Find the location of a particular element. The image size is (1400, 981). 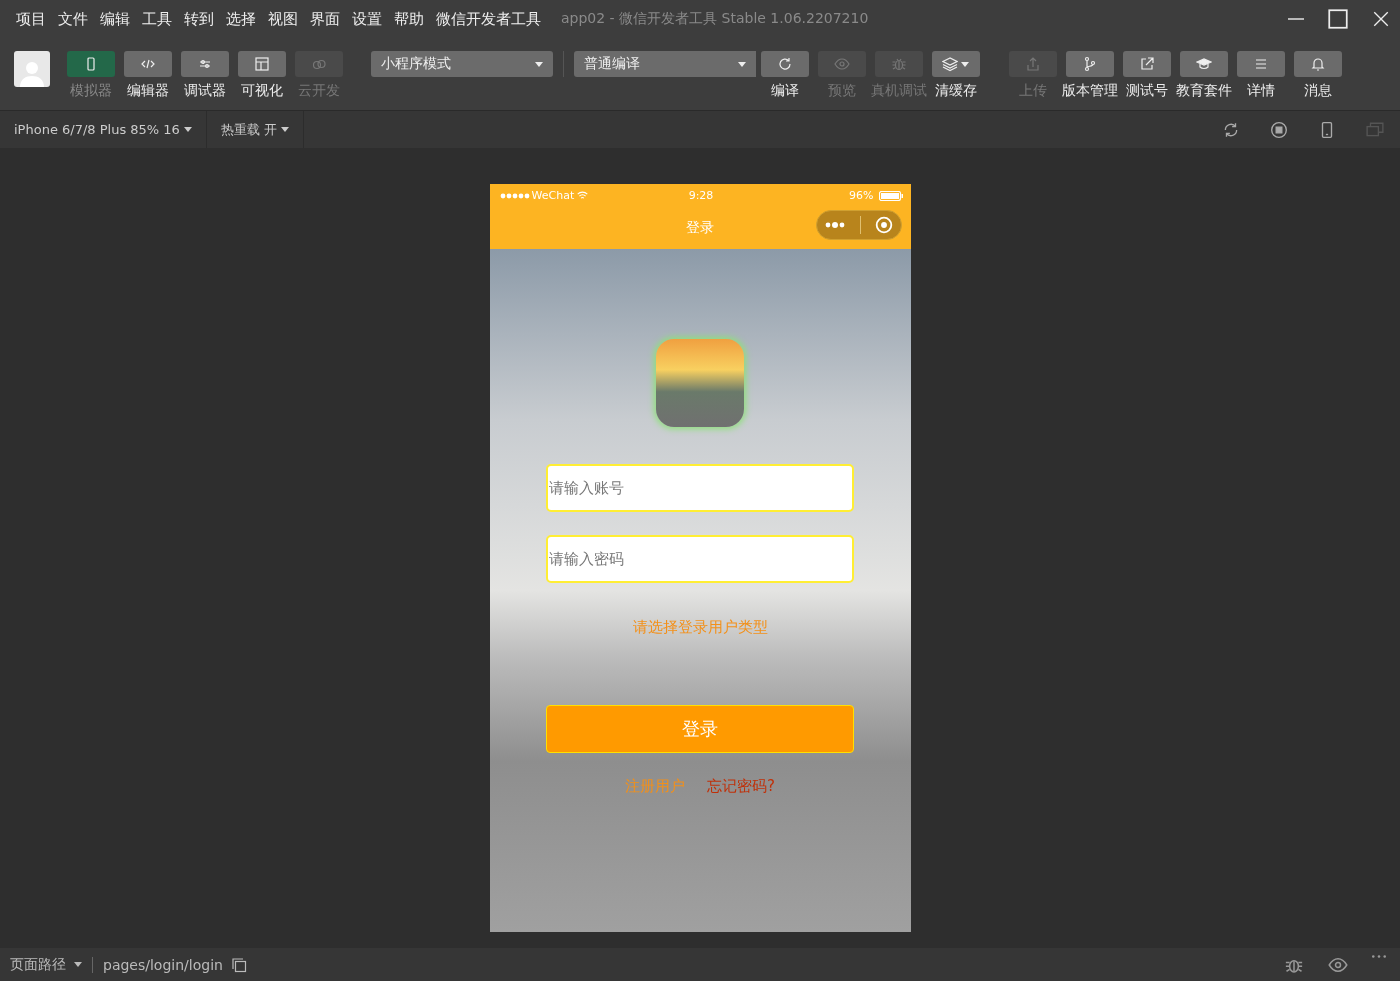

menu-item: 编辑 is located at coordinates (115, 19).